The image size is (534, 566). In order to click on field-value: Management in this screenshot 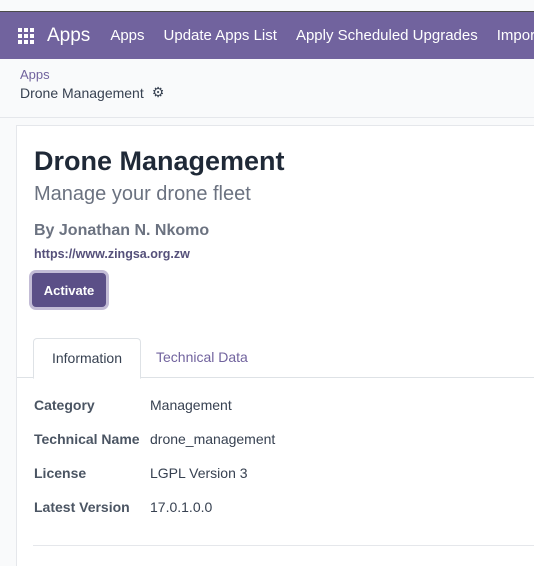, I will do `click(191, 405)`.